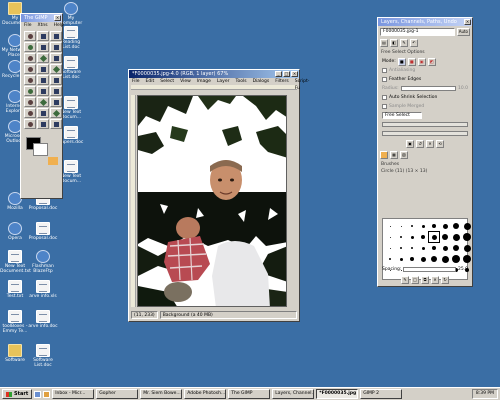 Image resolution: width=500 pixels, height=400 pixels. Describe the element at coordinates (117, 394) in the screenshot. I see `taskbar-button: Gopher` at that location.